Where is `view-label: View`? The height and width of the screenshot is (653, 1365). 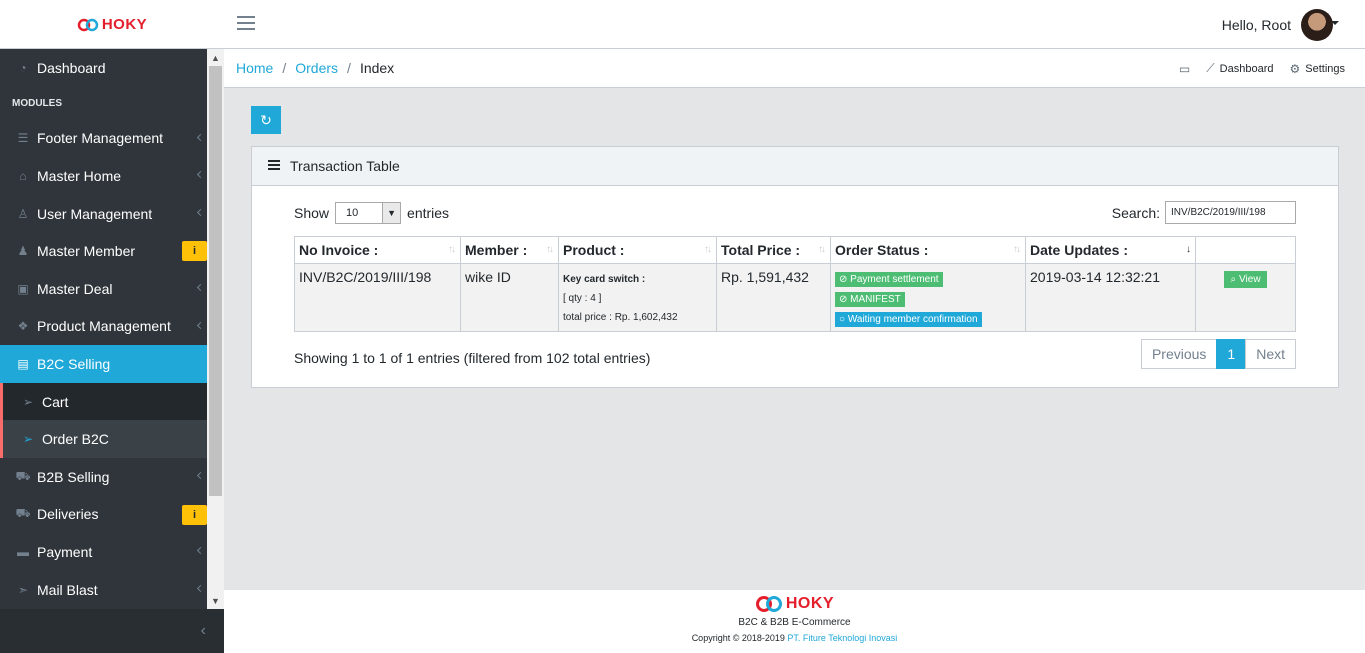
view-label: View is located at coordinates (1250, 279).